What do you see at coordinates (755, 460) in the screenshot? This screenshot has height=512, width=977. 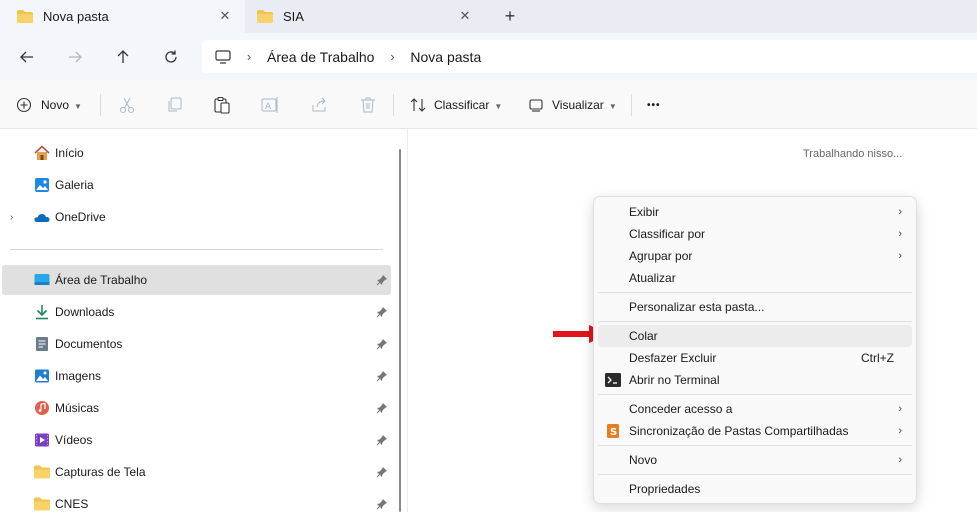 I see `menu-item-new: Novo ›` at bounding box center [755, 460].